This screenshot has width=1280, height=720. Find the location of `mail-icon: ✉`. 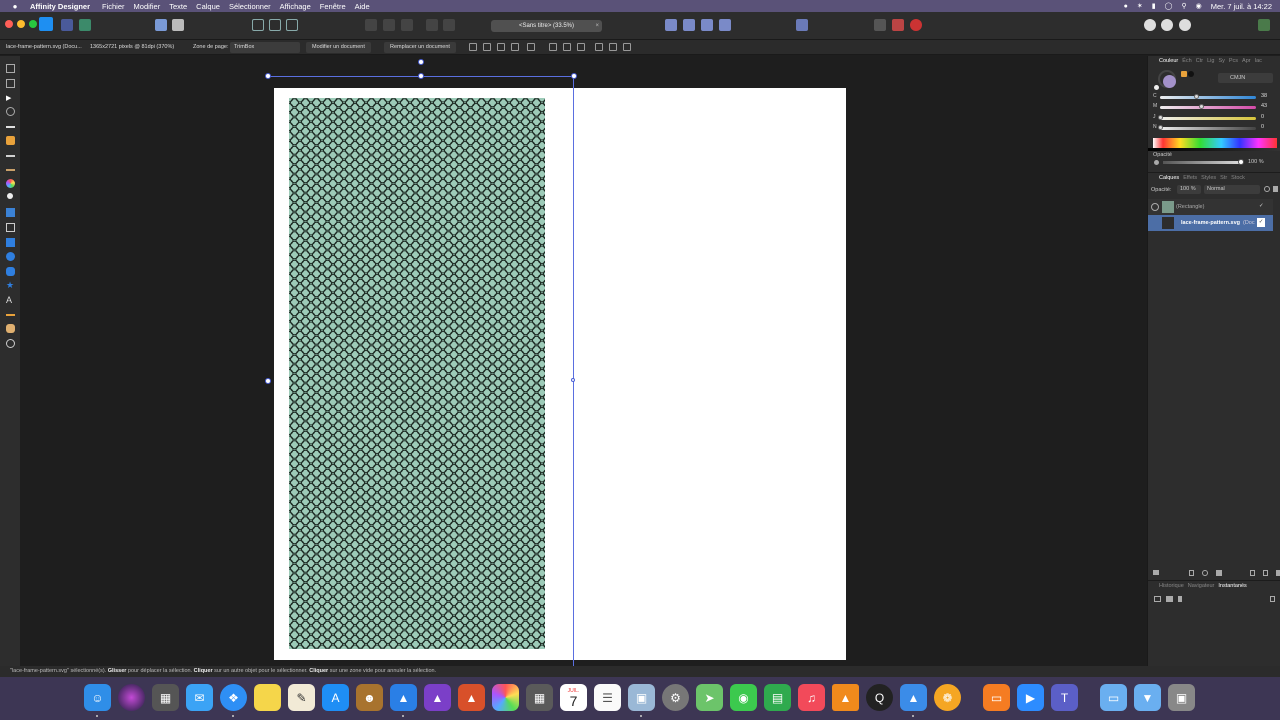

mail-icon: ✉ is located at coordinates (199, 697).